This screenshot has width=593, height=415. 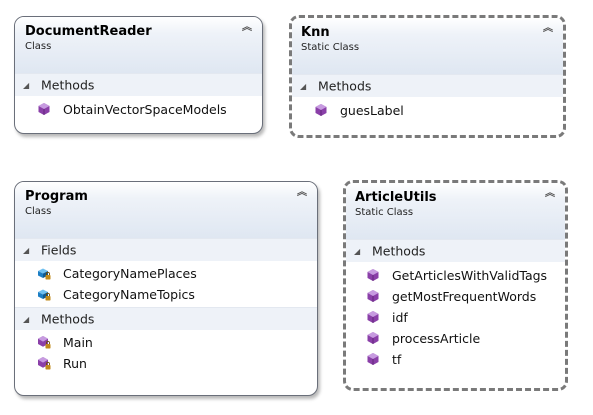 I want to click on members-list: guesLabel, so click(x=427, y=111).